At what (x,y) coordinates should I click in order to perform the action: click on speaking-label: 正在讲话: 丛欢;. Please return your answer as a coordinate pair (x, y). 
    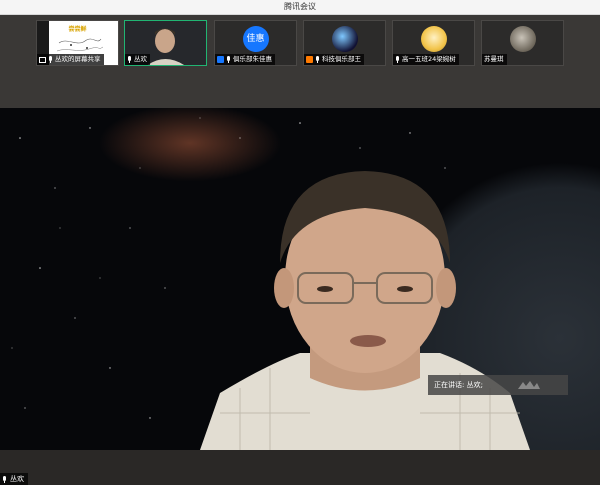
    Looking at the image, I should click on (458, 385).